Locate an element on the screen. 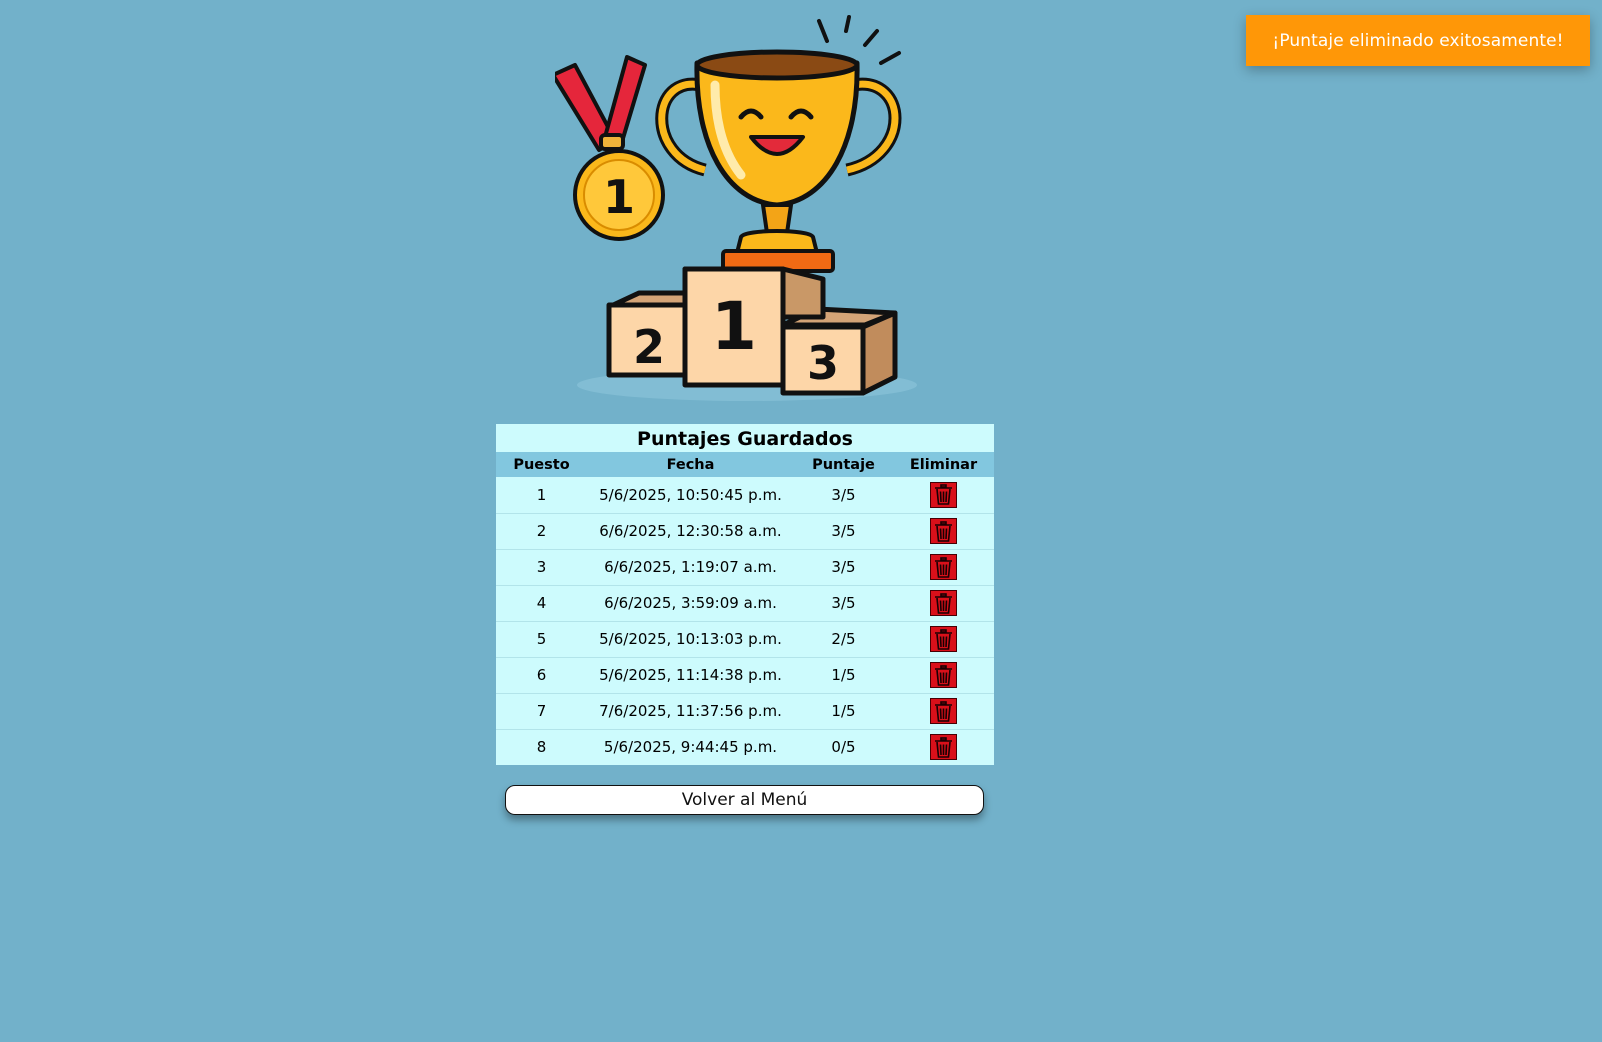  row-date: 5/6/2025, 10:50:45 p.m. is located at coordinates (690, 494).